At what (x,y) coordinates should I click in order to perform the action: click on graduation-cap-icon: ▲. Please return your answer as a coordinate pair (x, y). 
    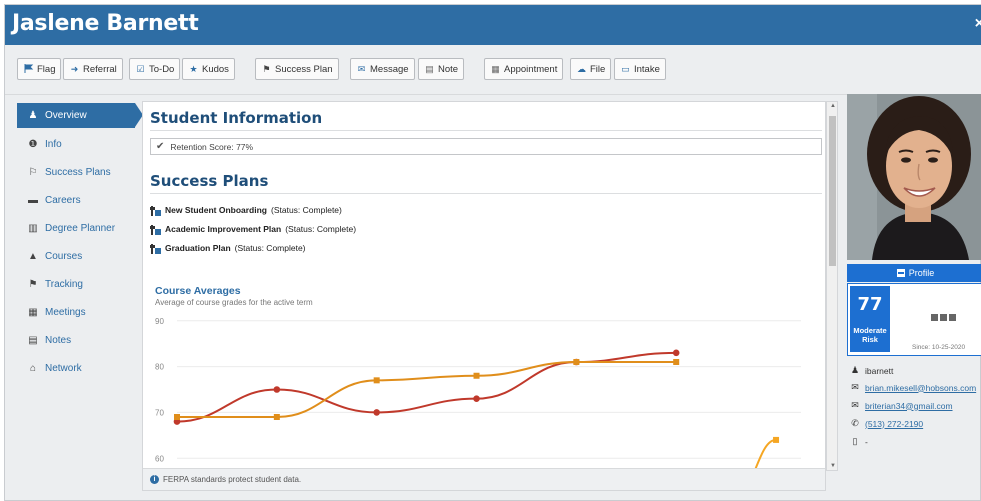
    Looking at the image, I should click on (33, 256).